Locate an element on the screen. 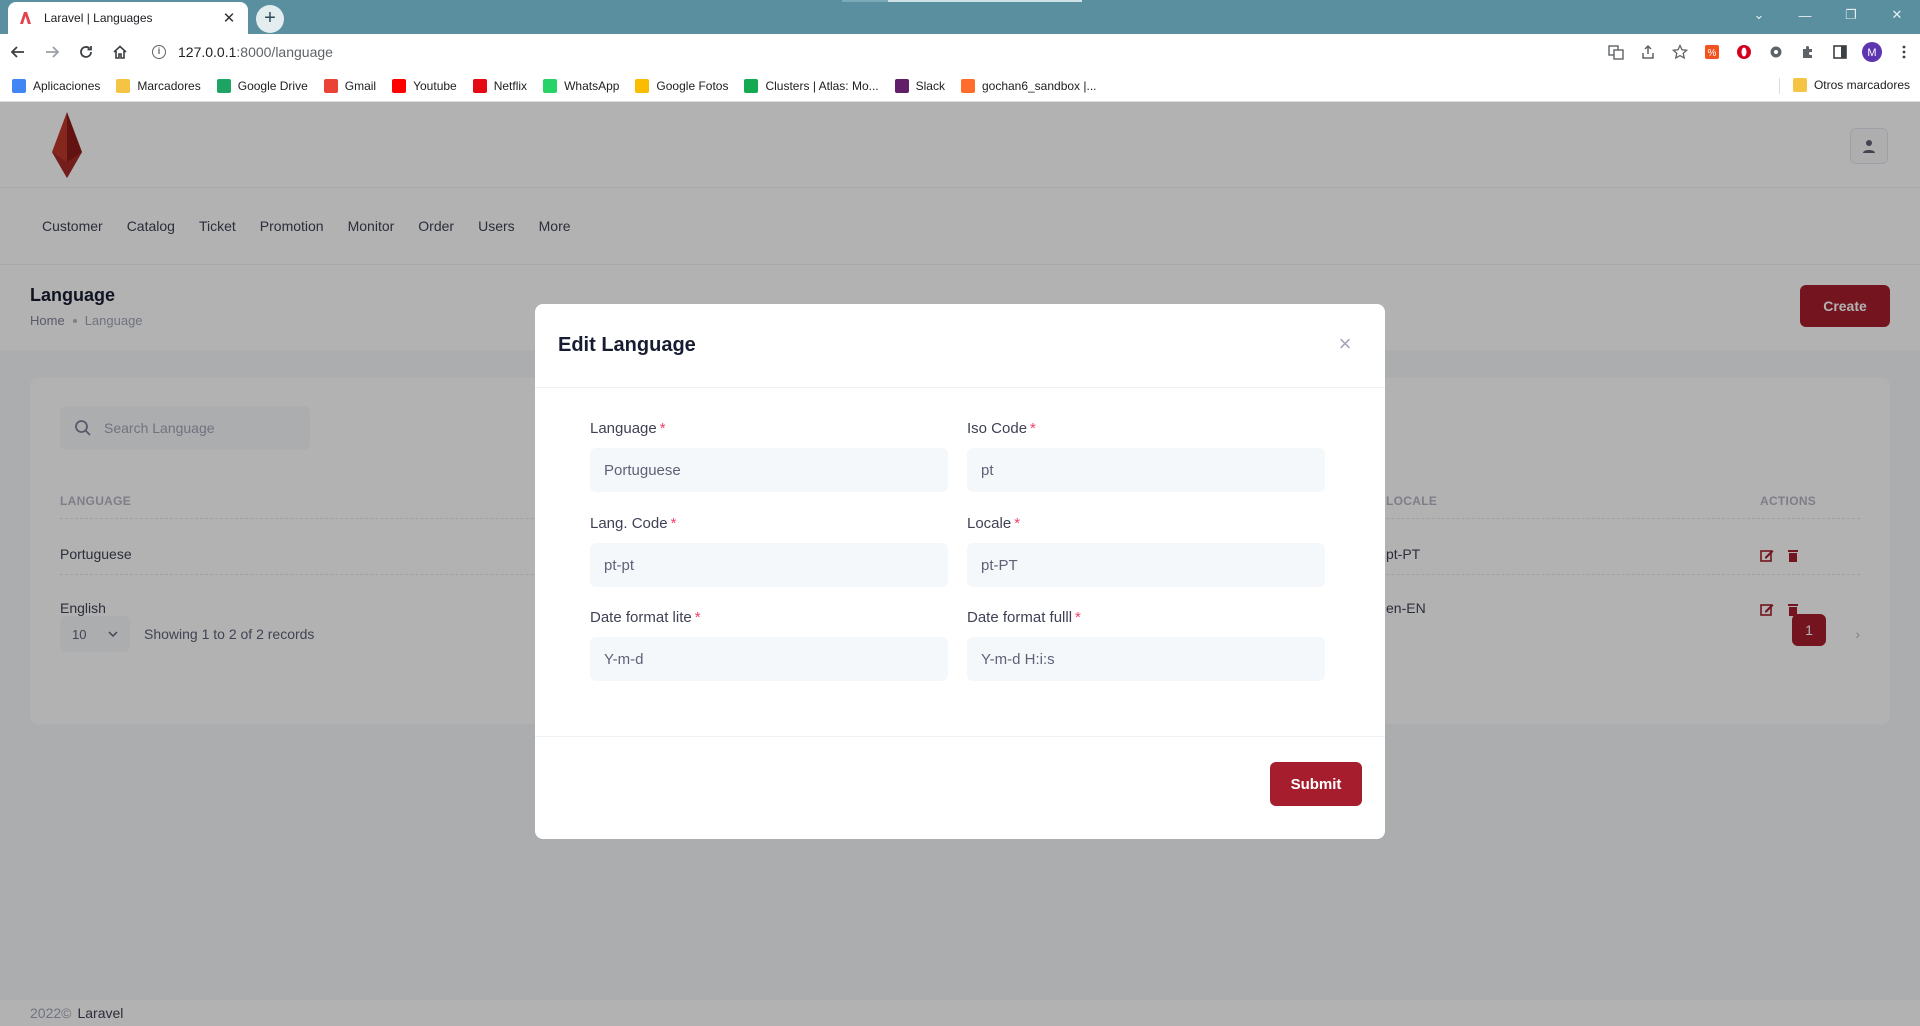 This screenshot has height=1026, width=1920. iso-code-field-group: Iso Code * pt is located at coordinates (1146, 456).